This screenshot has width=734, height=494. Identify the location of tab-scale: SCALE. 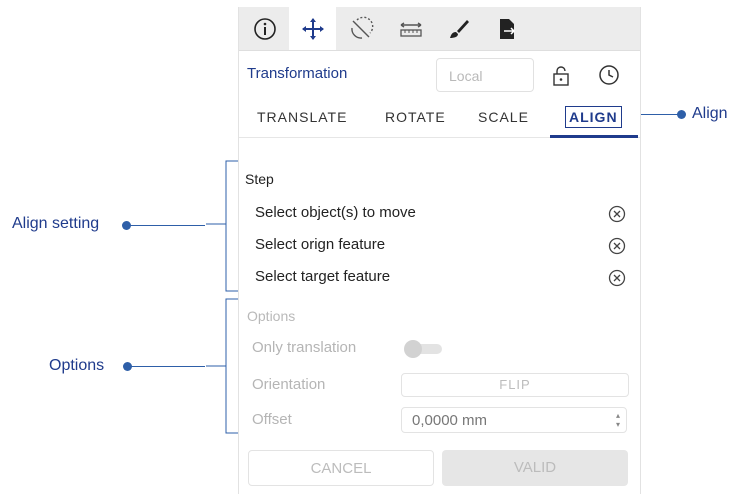
(503, 117).